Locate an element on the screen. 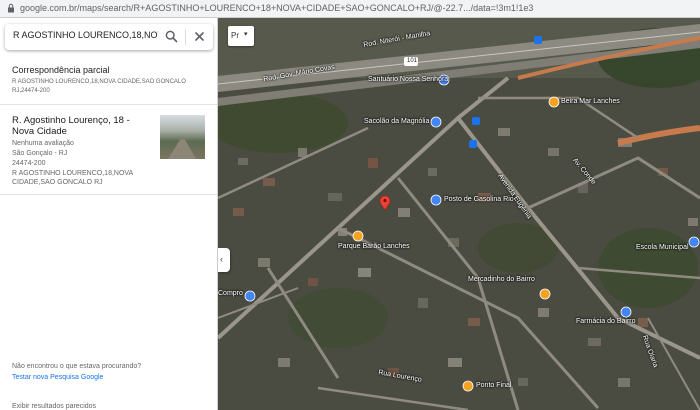 Image resolution: width=700 pixels, height=410 pixels. street-view-thumbnail is located at coordinates (182, 137).